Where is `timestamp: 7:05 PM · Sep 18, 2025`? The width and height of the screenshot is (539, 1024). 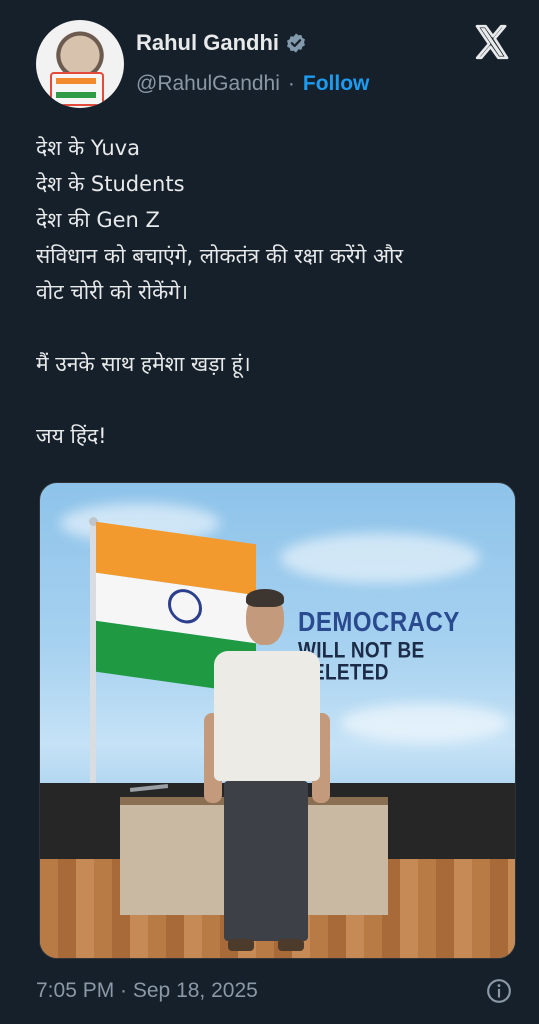 timestamp: 7:05 PM · Sep 18, 2025 is located at coordinates (147, 991).